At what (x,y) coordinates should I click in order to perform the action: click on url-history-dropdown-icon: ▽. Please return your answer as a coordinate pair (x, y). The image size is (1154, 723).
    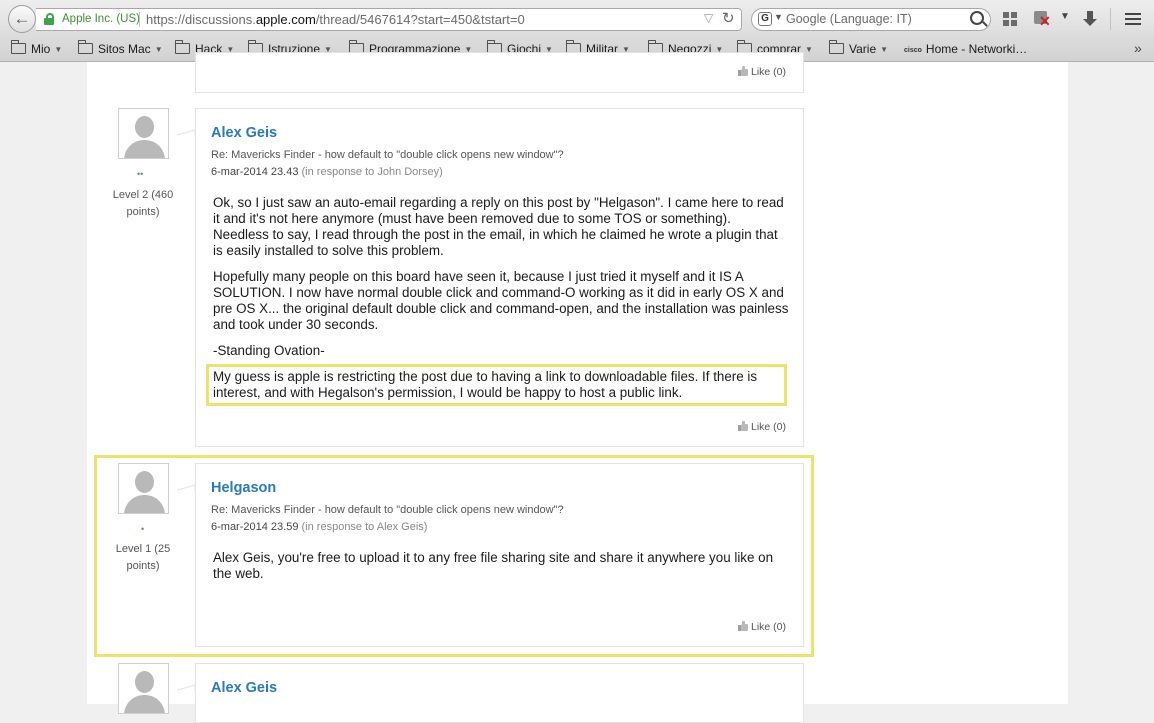
    Looking at the image, I should click on (708, 18).